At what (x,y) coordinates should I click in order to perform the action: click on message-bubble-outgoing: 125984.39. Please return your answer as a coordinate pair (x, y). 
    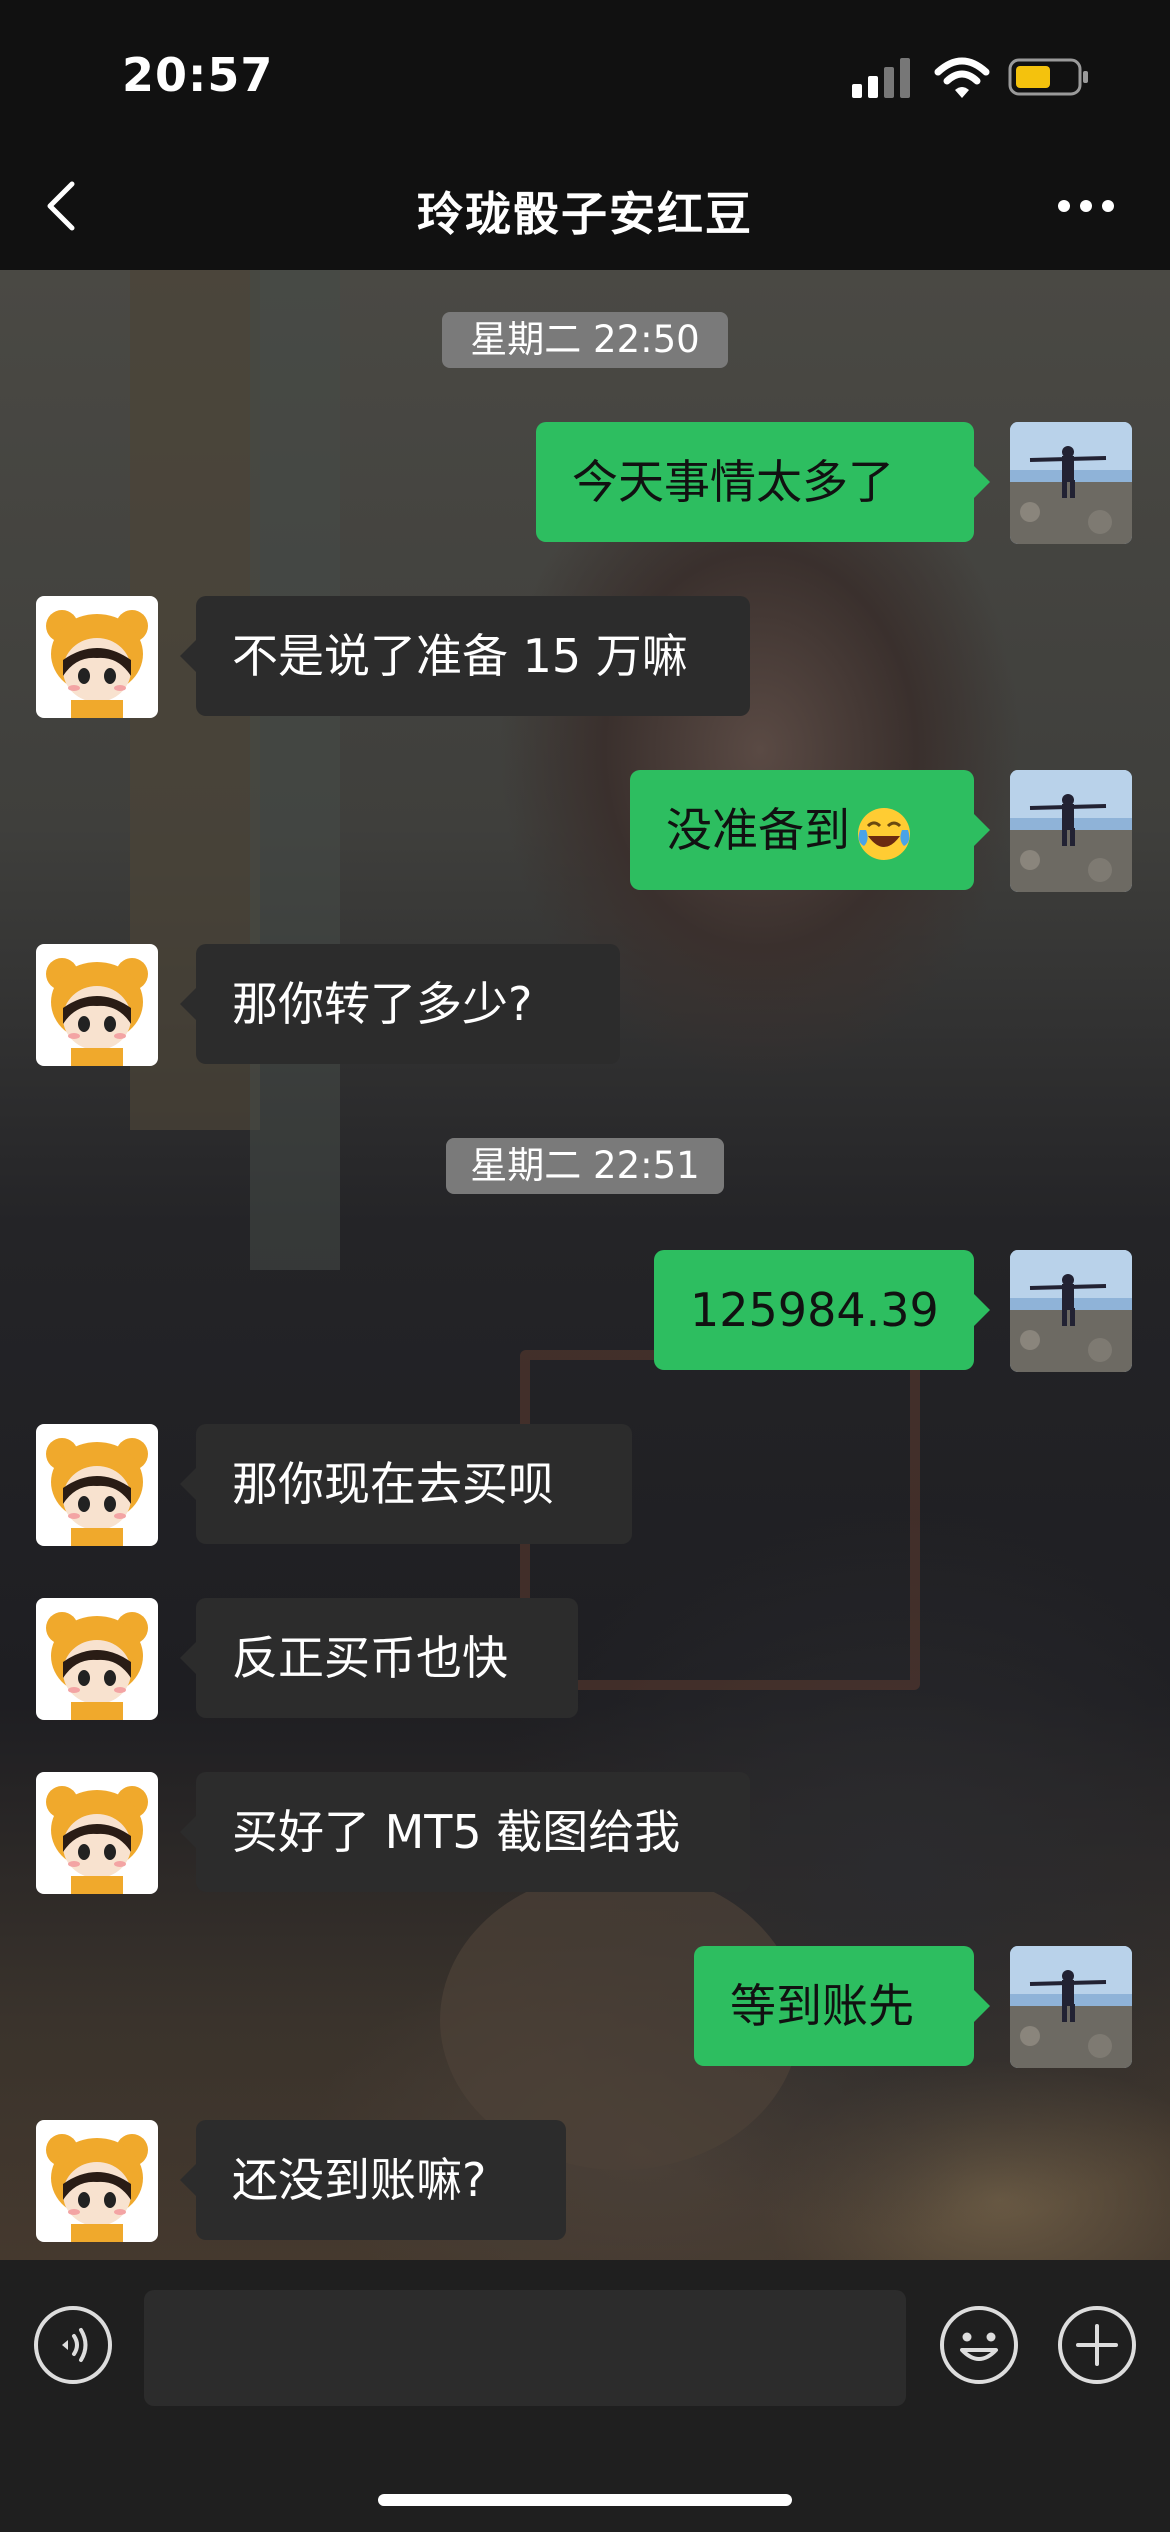
    Looking at the image, I should click on (822, 1310).